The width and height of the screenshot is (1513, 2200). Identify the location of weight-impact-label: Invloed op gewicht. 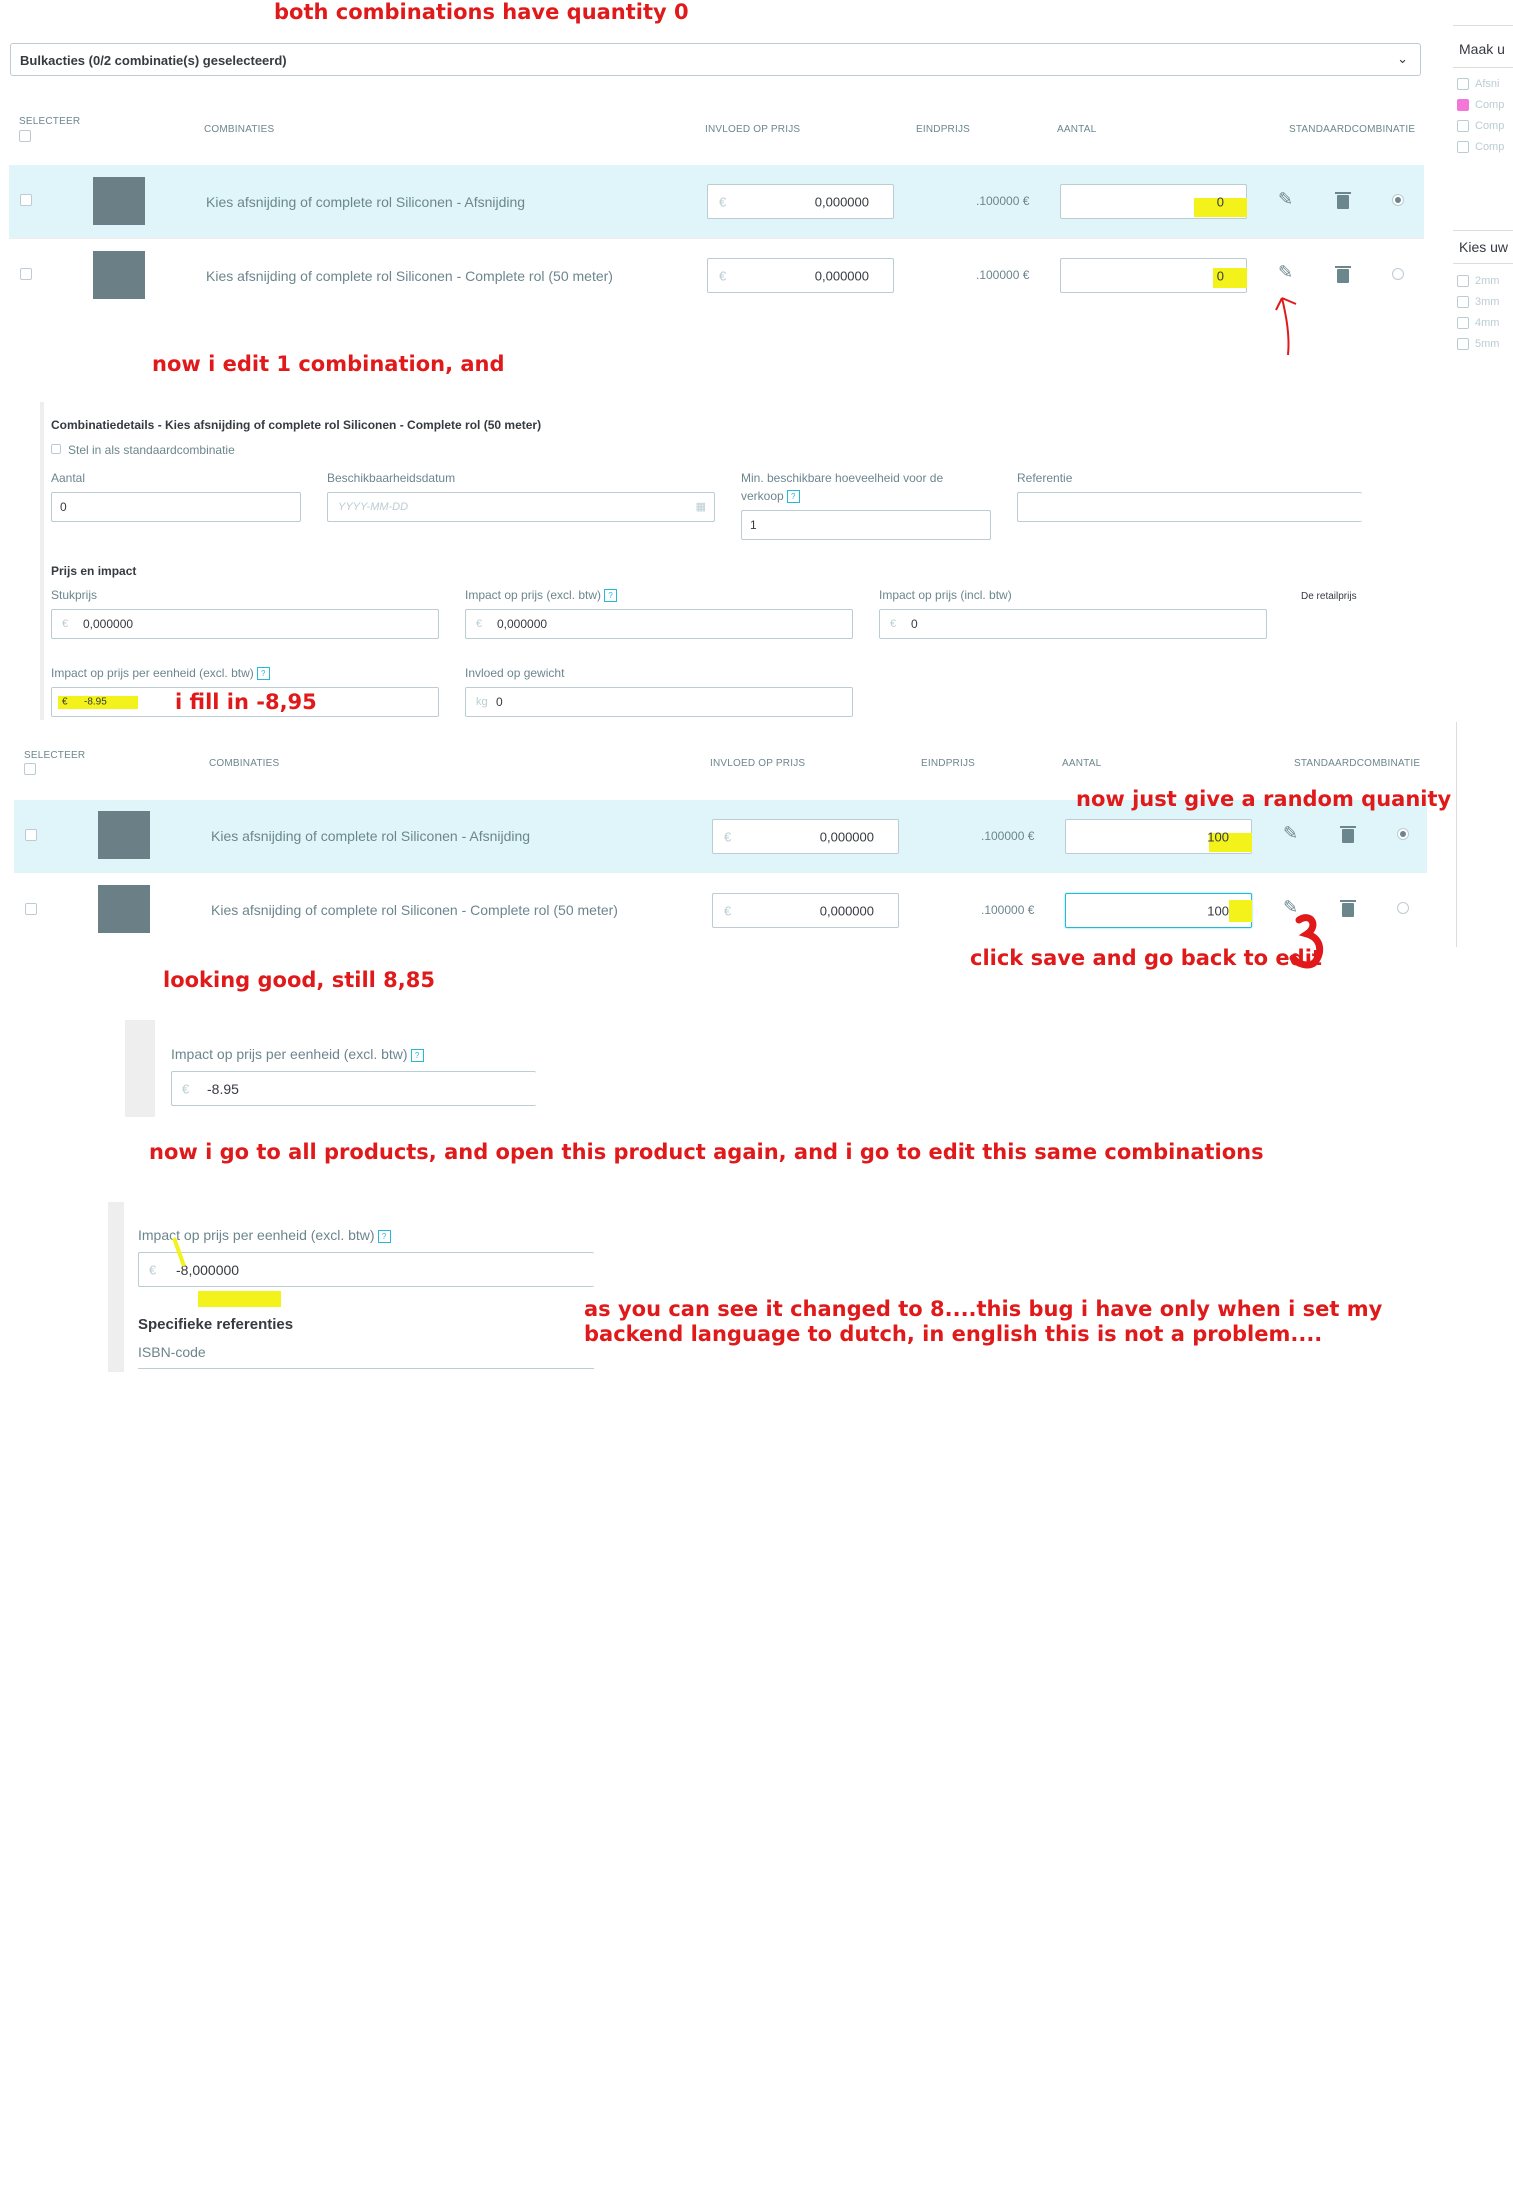
(515, 673).